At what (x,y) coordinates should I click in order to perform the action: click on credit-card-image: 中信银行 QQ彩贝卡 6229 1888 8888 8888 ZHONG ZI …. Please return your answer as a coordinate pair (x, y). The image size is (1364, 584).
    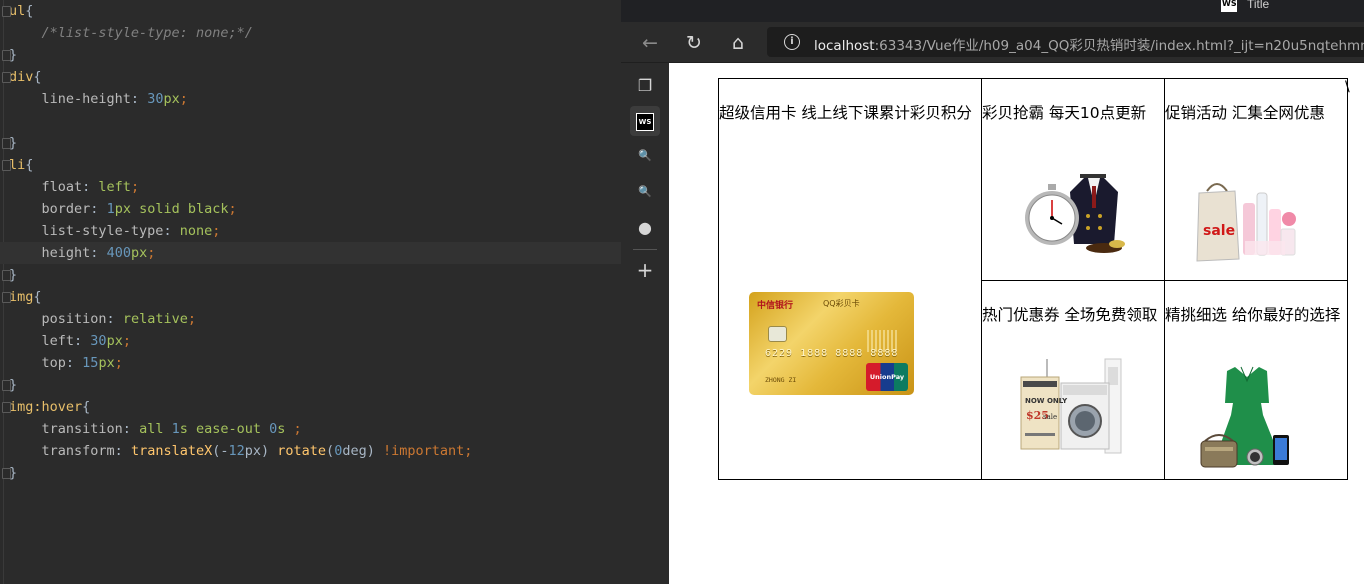
    Looking at the image, I should click on (831, 350).